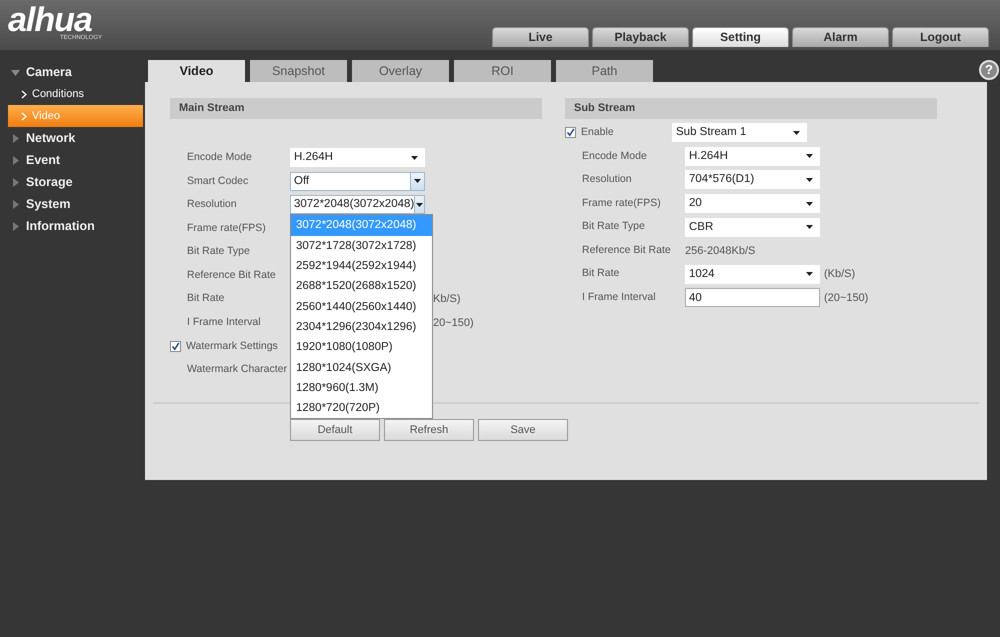 The image size is (1000, 637). I want to click on action-button: Refresh, so click(429, 429).